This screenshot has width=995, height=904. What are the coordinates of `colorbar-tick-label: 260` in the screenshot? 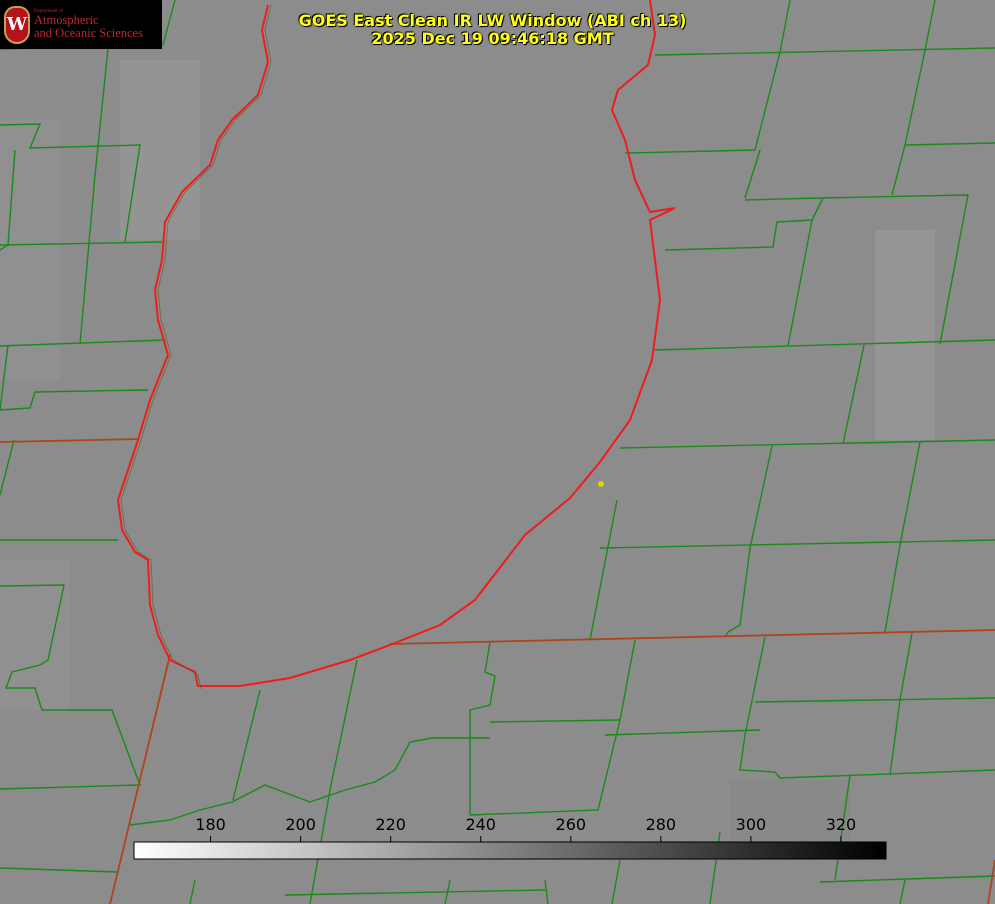 It's located at (571, 824).